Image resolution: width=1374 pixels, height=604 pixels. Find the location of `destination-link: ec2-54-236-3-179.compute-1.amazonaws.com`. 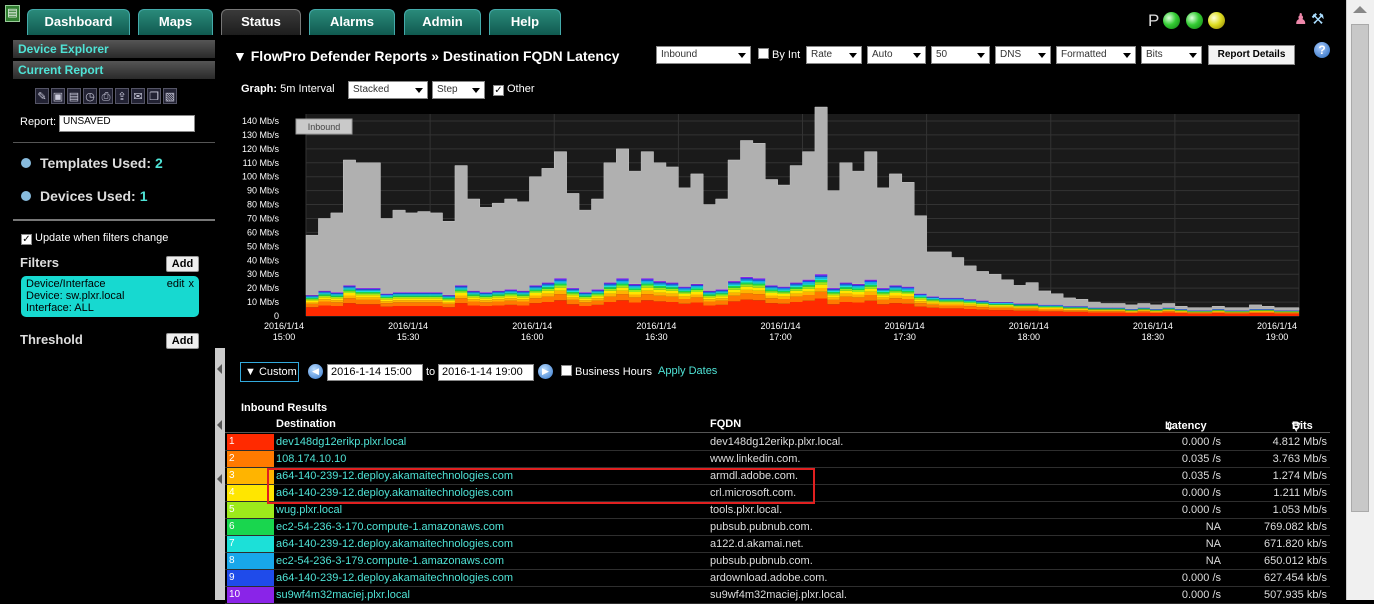

destination-link: ec2-54-236-3-179.compute-1.amazonaws.com is located at coordinates (390, 561).